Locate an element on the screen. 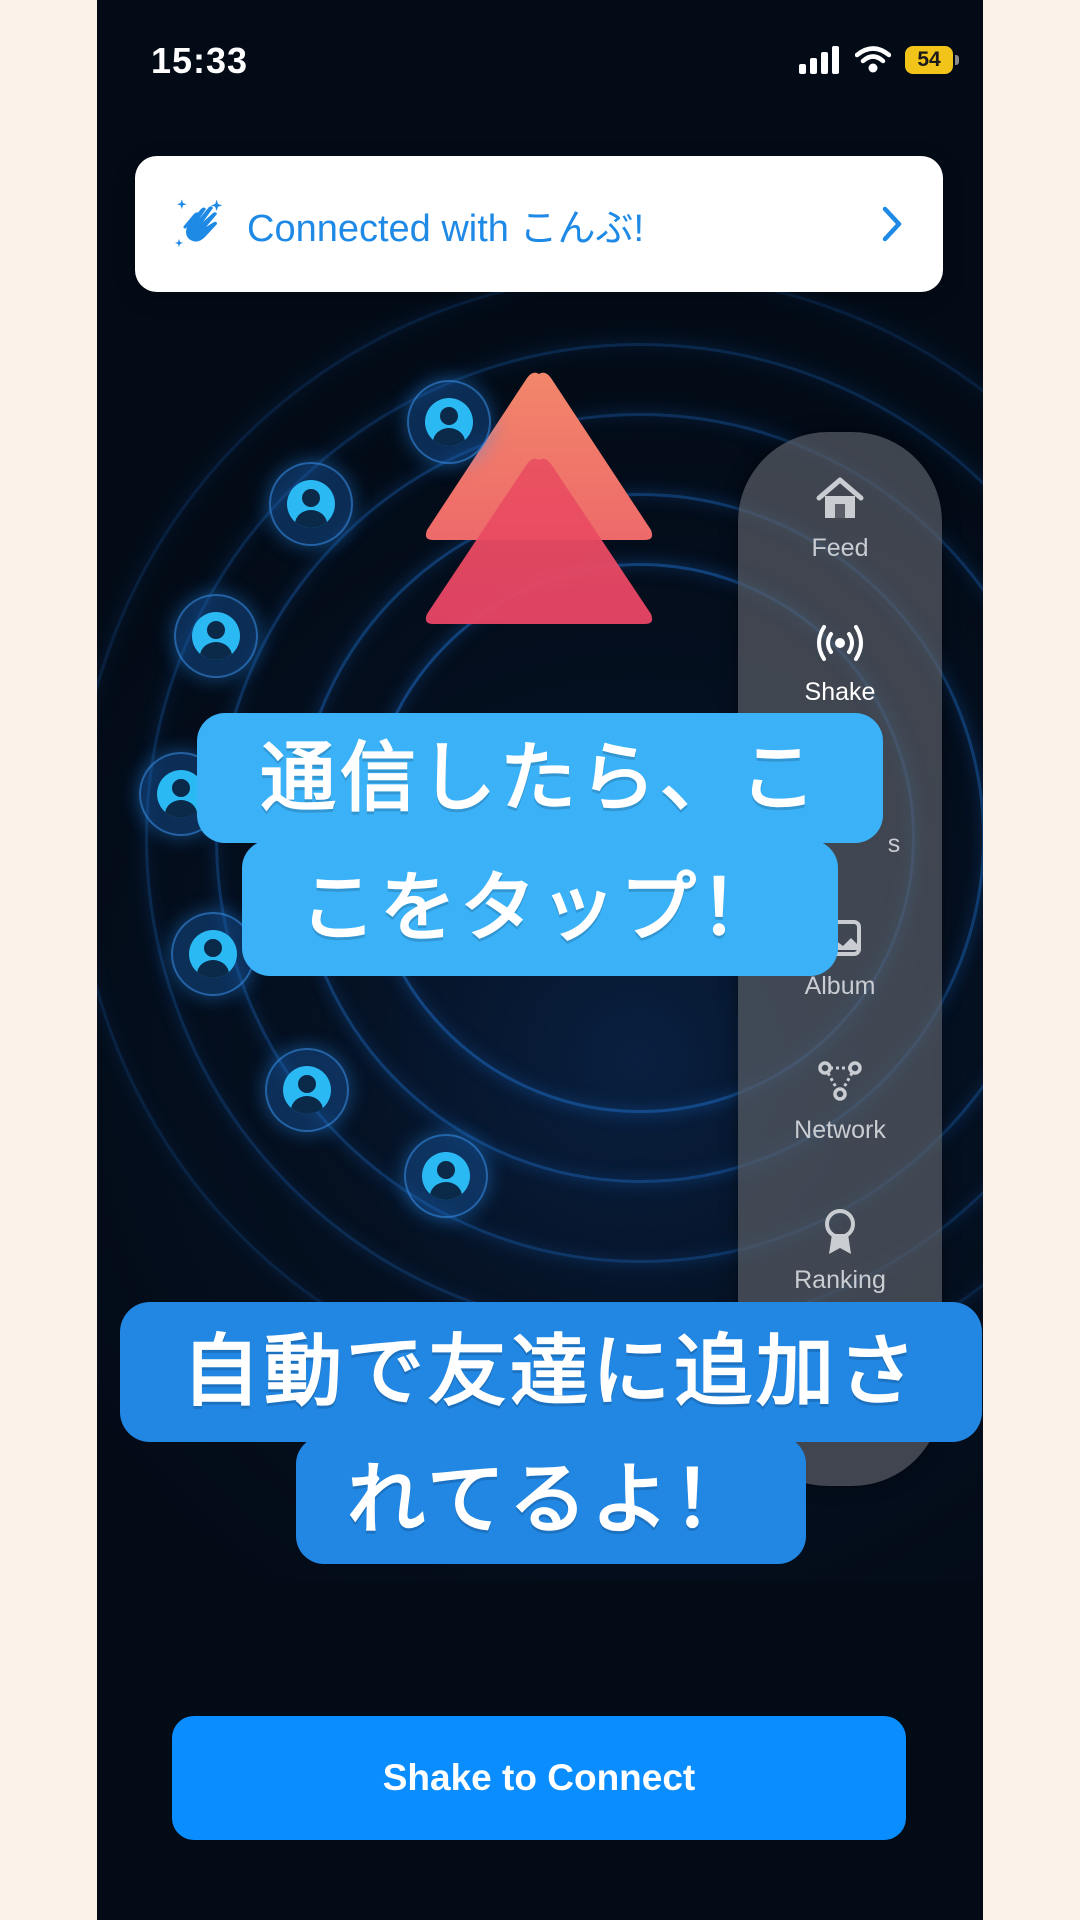 This screenshot has height=1920, width=1080. status-icons: 54 is located at coordinates (879, 60).